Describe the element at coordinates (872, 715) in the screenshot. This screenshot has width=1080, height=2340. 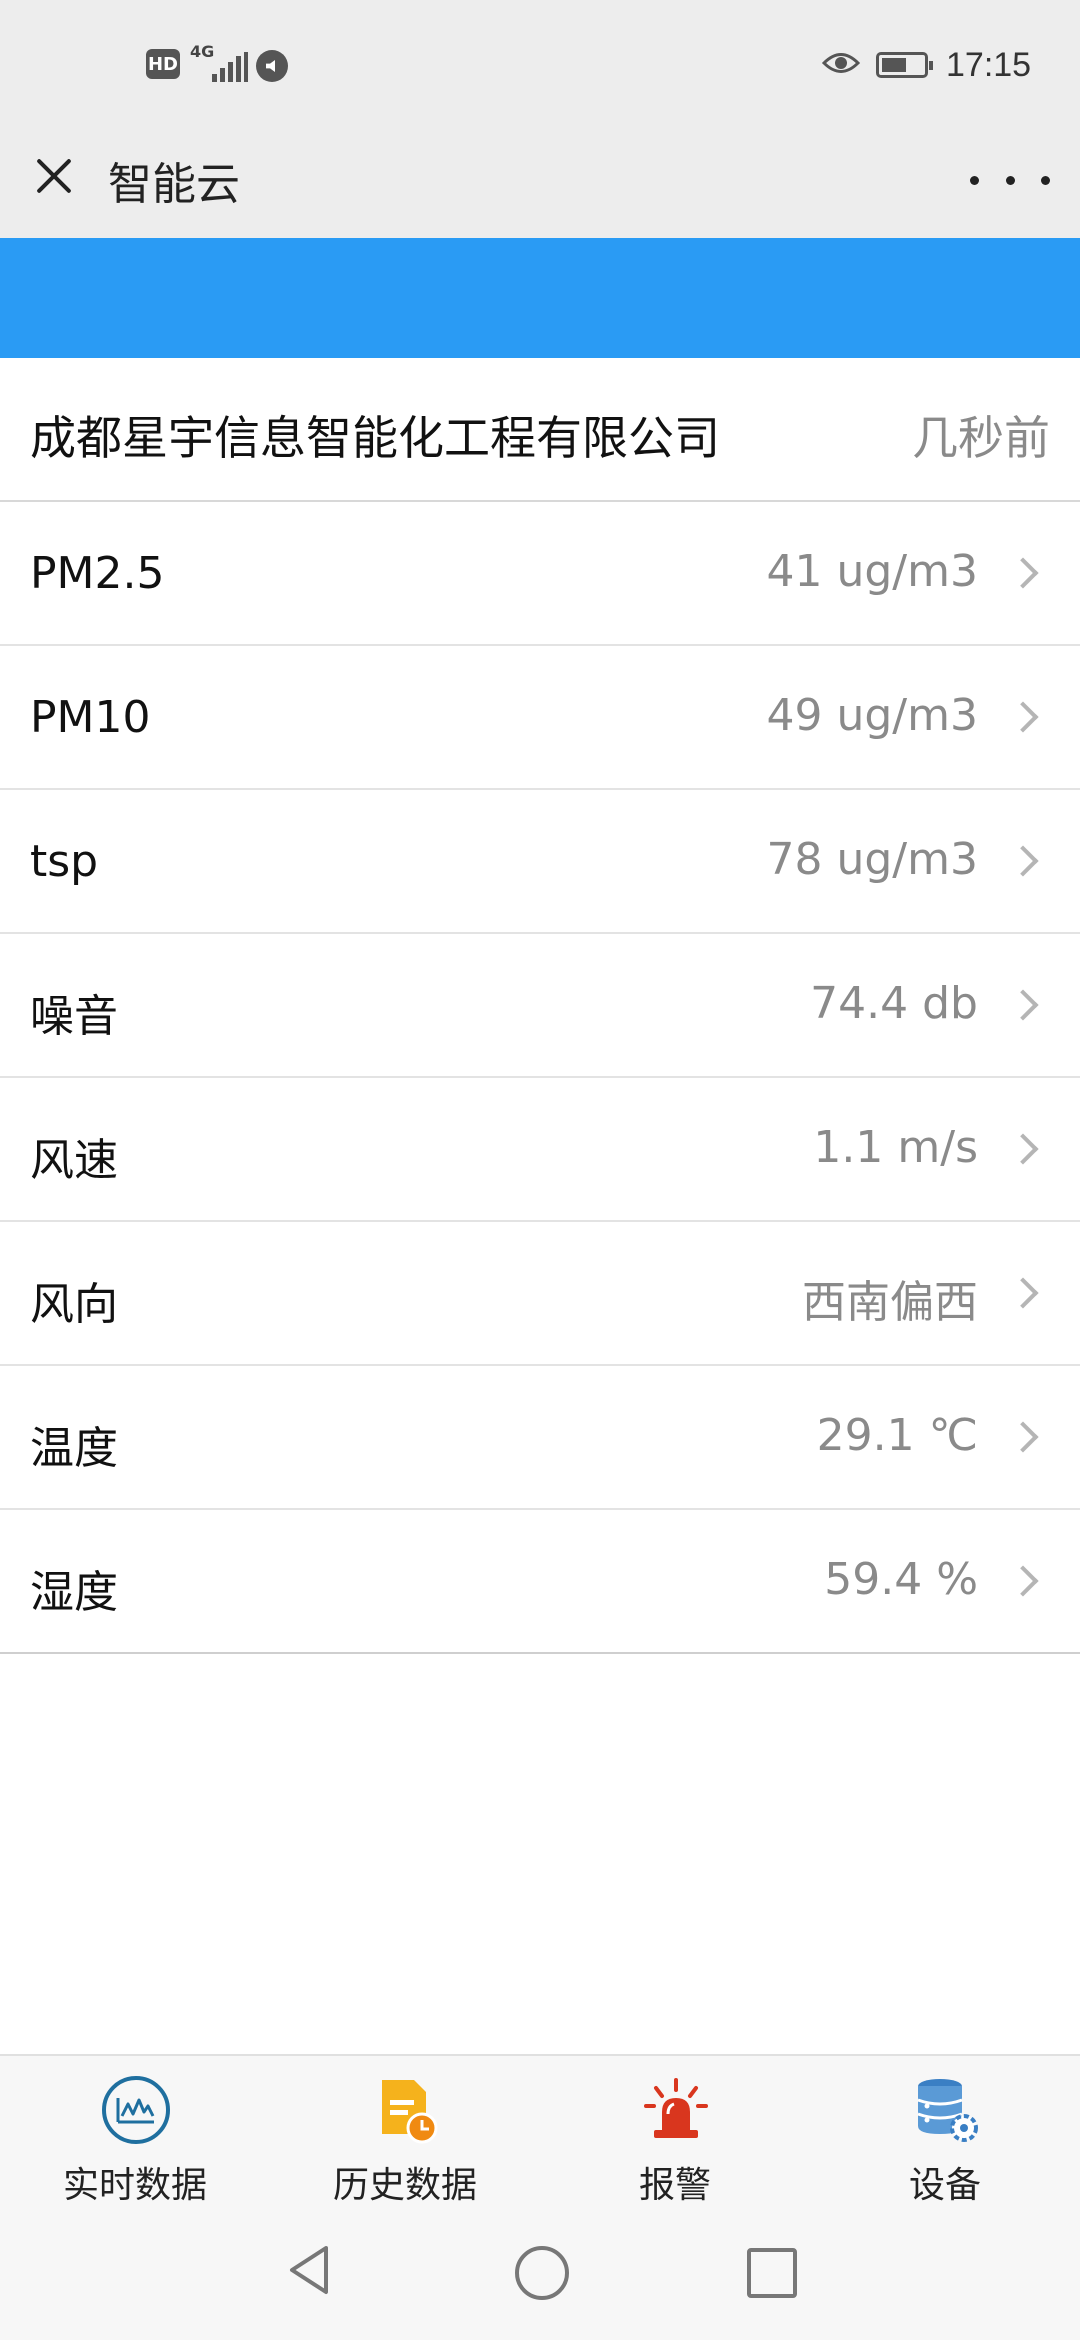
I see `reading-value: 49 ug/m3` at that location.